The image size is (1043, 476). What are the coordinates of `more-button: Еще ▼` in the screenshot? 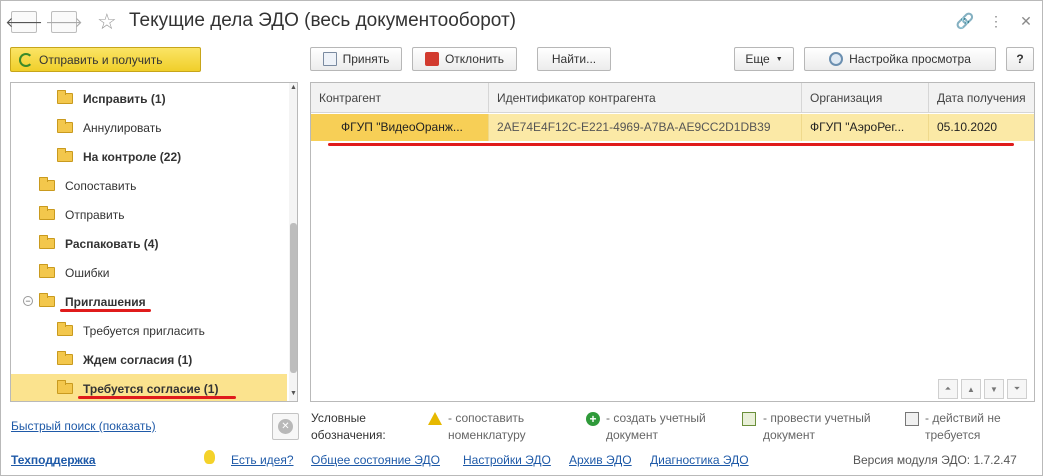 It's located at (764, 59).